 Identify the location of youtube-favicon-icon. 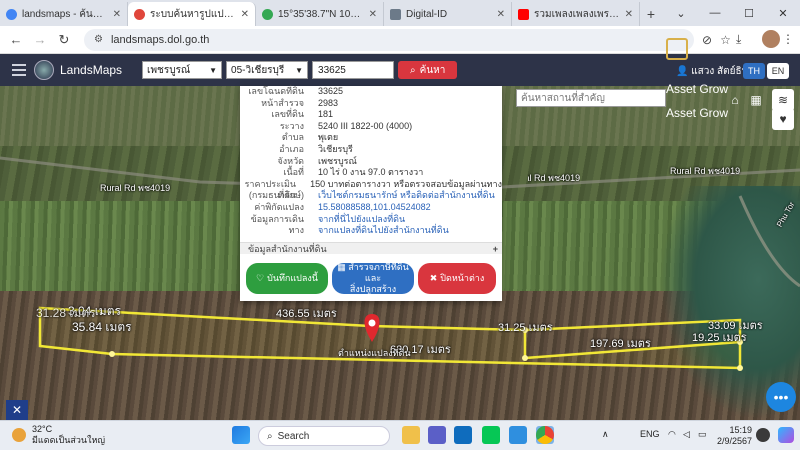
(523, 14).